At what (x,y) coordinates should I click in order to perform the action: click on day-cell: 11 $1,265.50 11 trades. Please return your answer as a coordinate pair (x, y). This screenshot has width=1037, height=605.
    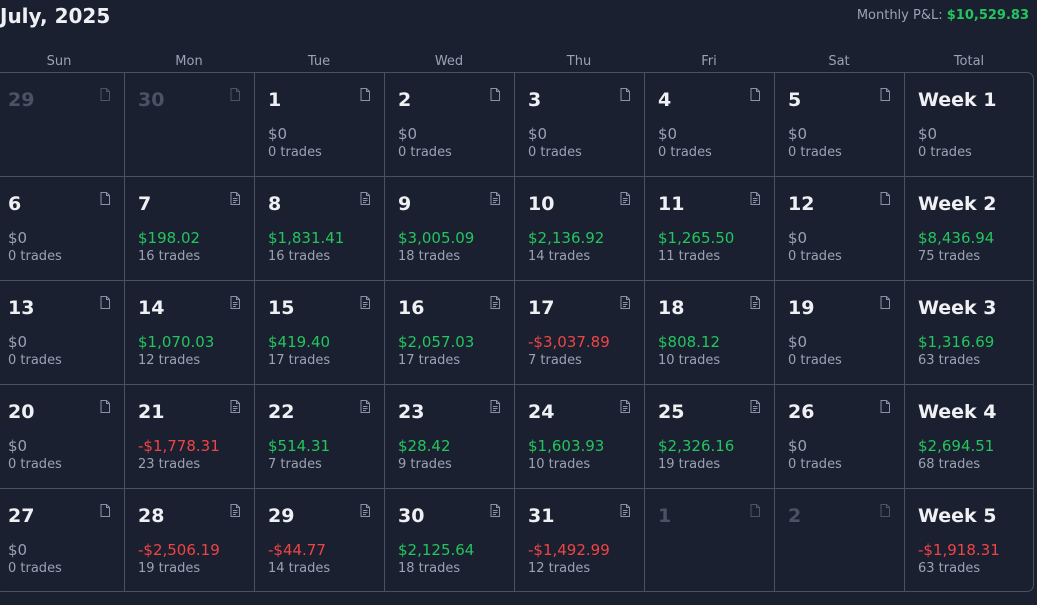
    Looking at the image, I should click on (710, 229).